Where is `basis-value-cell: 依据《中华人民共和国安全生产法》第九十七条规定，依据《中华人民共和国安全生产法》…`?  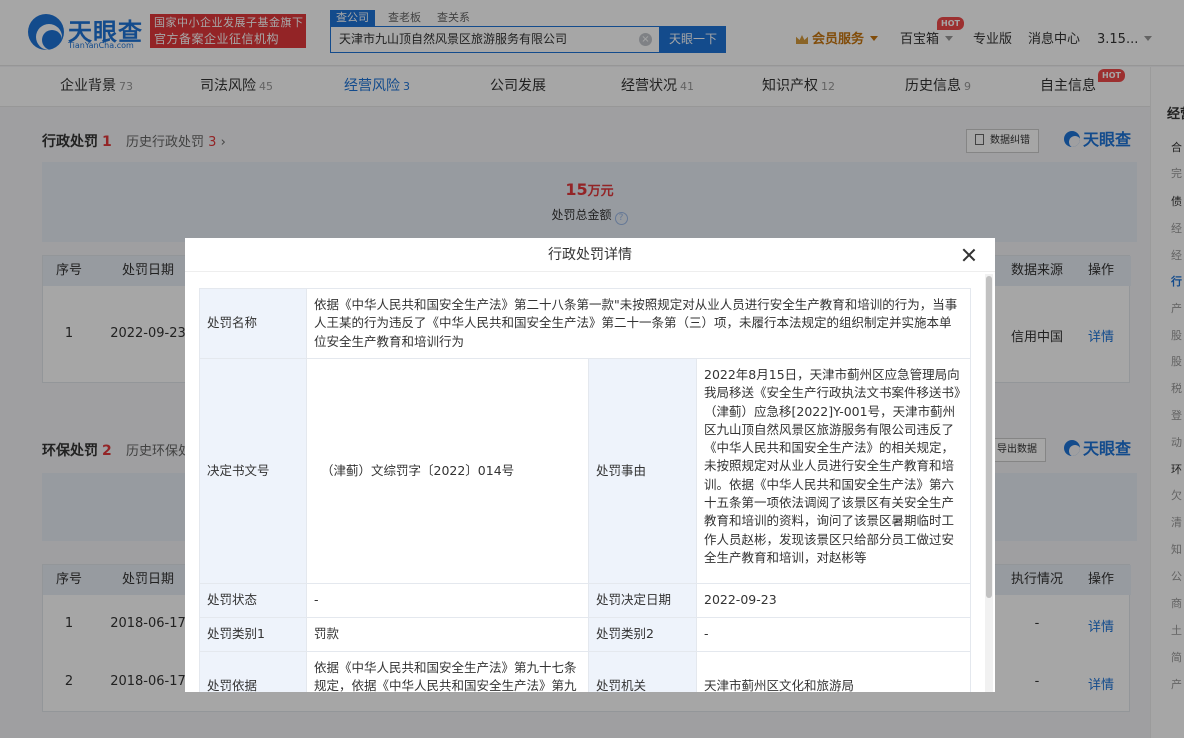
basis-value-cell: 依据《中华人民共和国安全生产法》第九十七条规定，依据《中华人民共和国安全生产法》… is located at coordinates (447, 671).